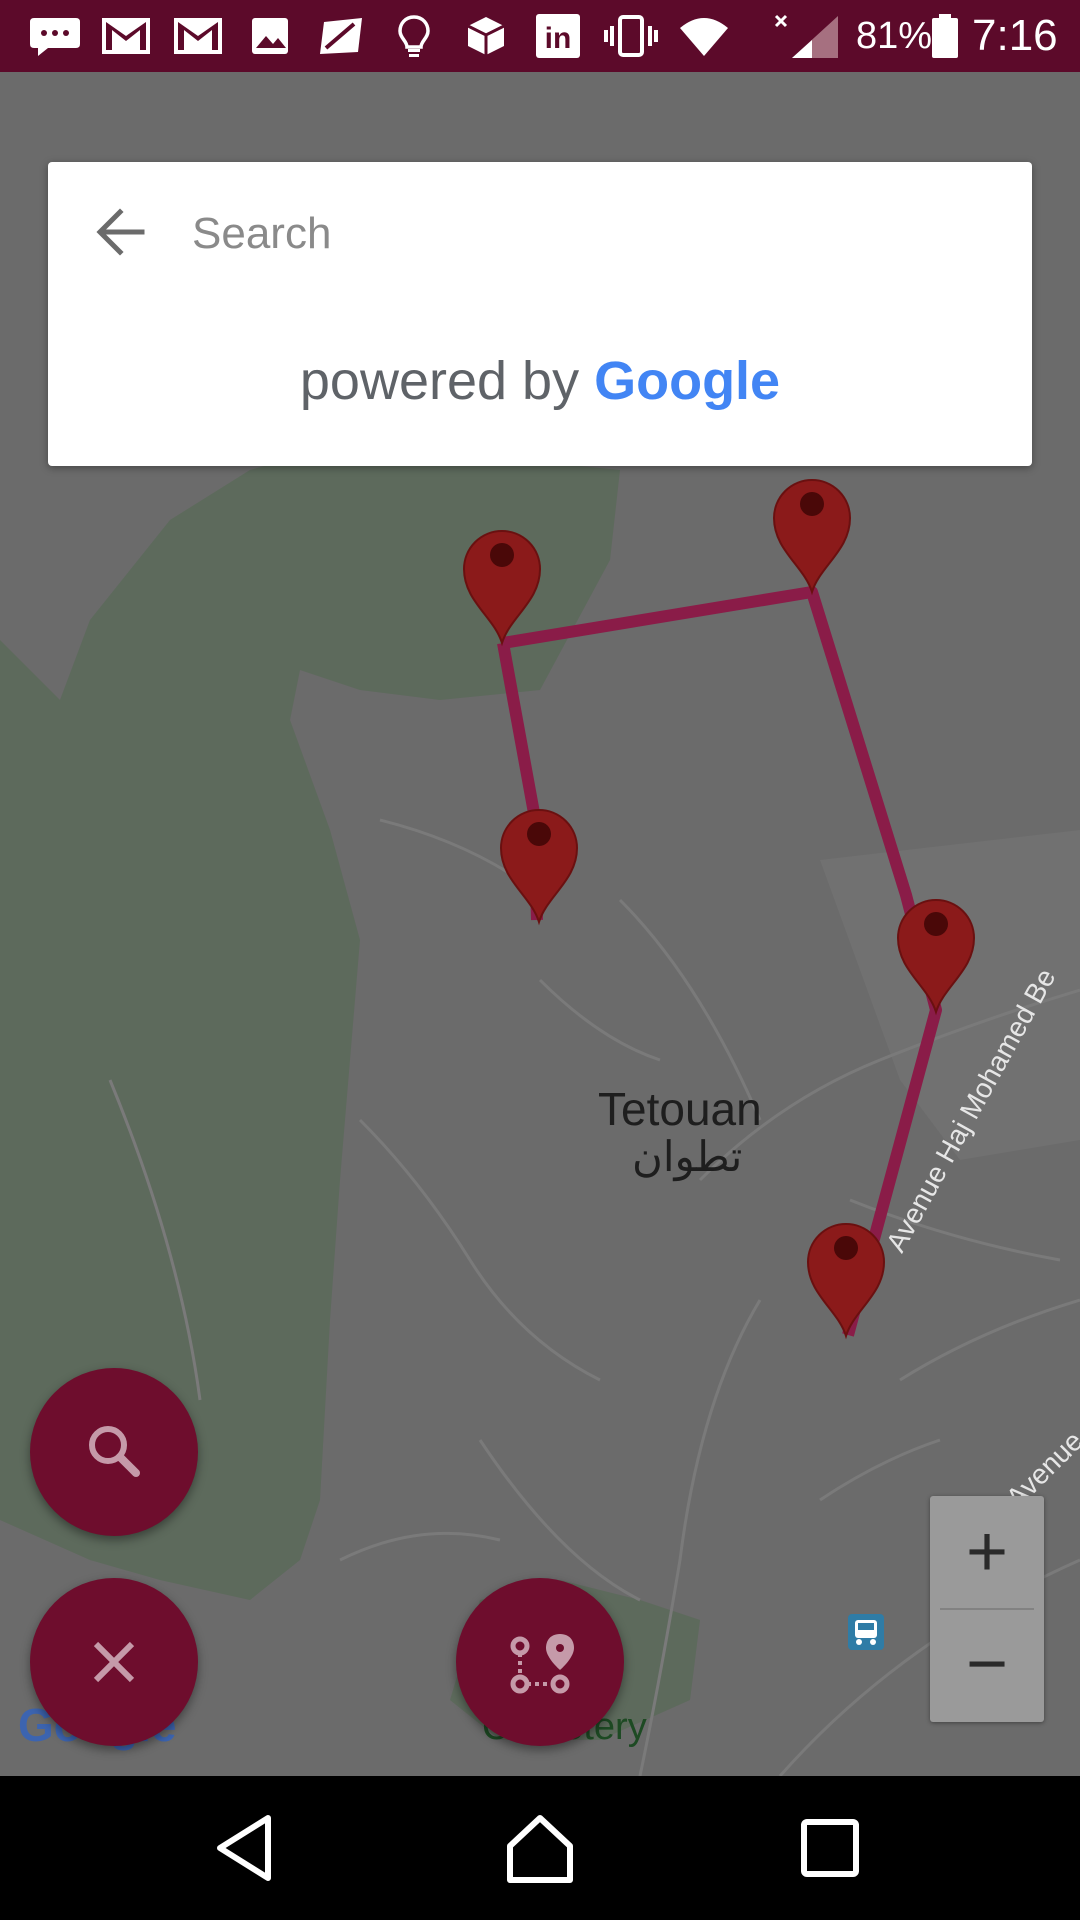 The image size is (1080, 1920). Describe the element at coordinates (120, 232) in the screenshot. I see `back-arrow-icon` at that location.